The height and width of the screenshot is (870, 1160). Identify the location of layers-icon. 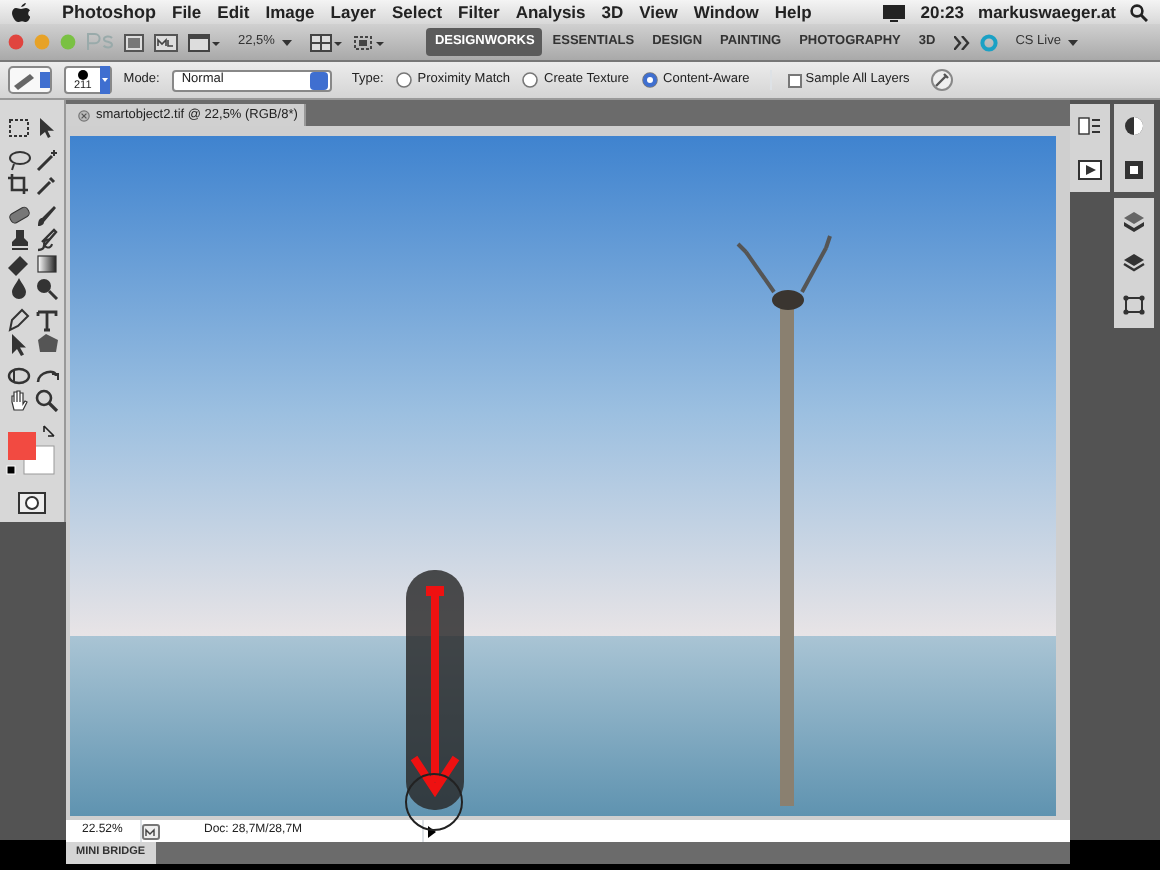
(1134, 221).